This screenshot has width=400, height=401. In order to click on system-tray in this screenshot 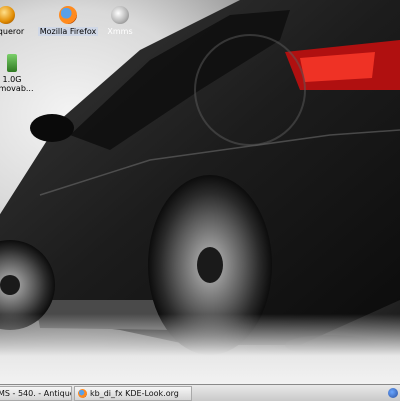, I will do `click(392, 393)`.